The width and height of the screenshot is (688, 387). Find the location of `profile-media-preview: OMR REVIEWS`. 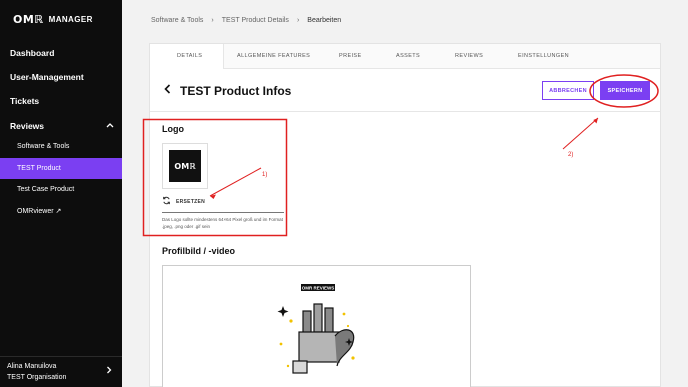

profile-media-preview: OMR REVIEWS is located at coordinates (316, 326).